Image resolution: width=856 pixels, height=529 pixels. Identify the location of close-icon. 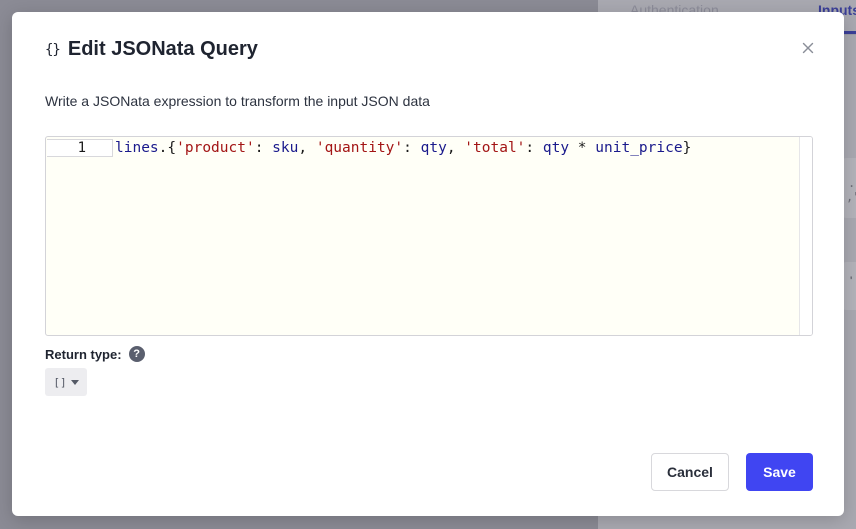
(808, 48).